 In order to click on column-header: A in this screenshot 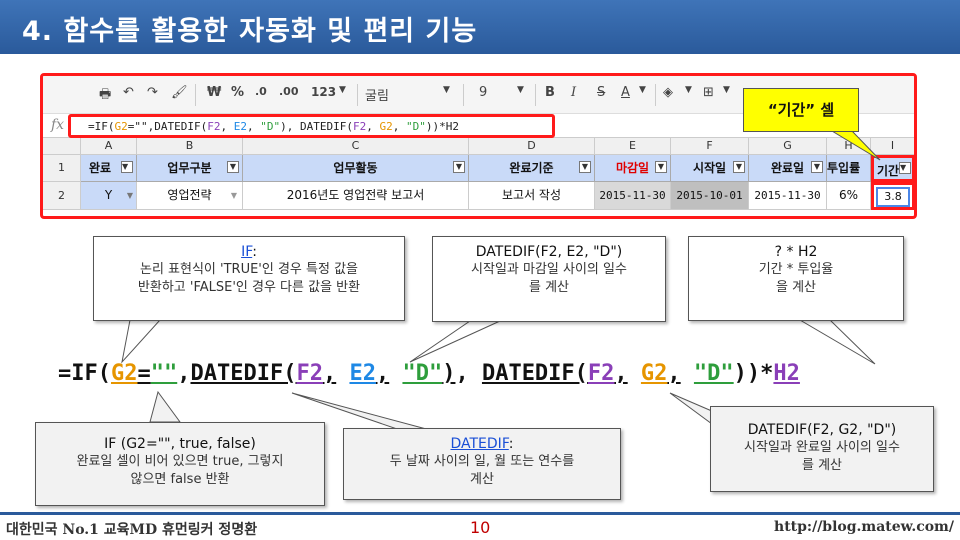, I will do `click(109, 146)`.